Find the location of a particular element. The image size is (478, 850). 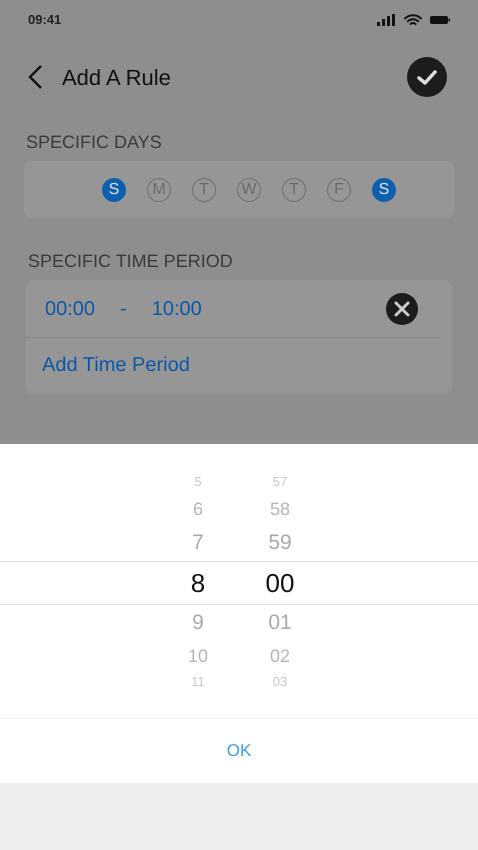

picker-option: 58 is located at coordinates (280, 509).